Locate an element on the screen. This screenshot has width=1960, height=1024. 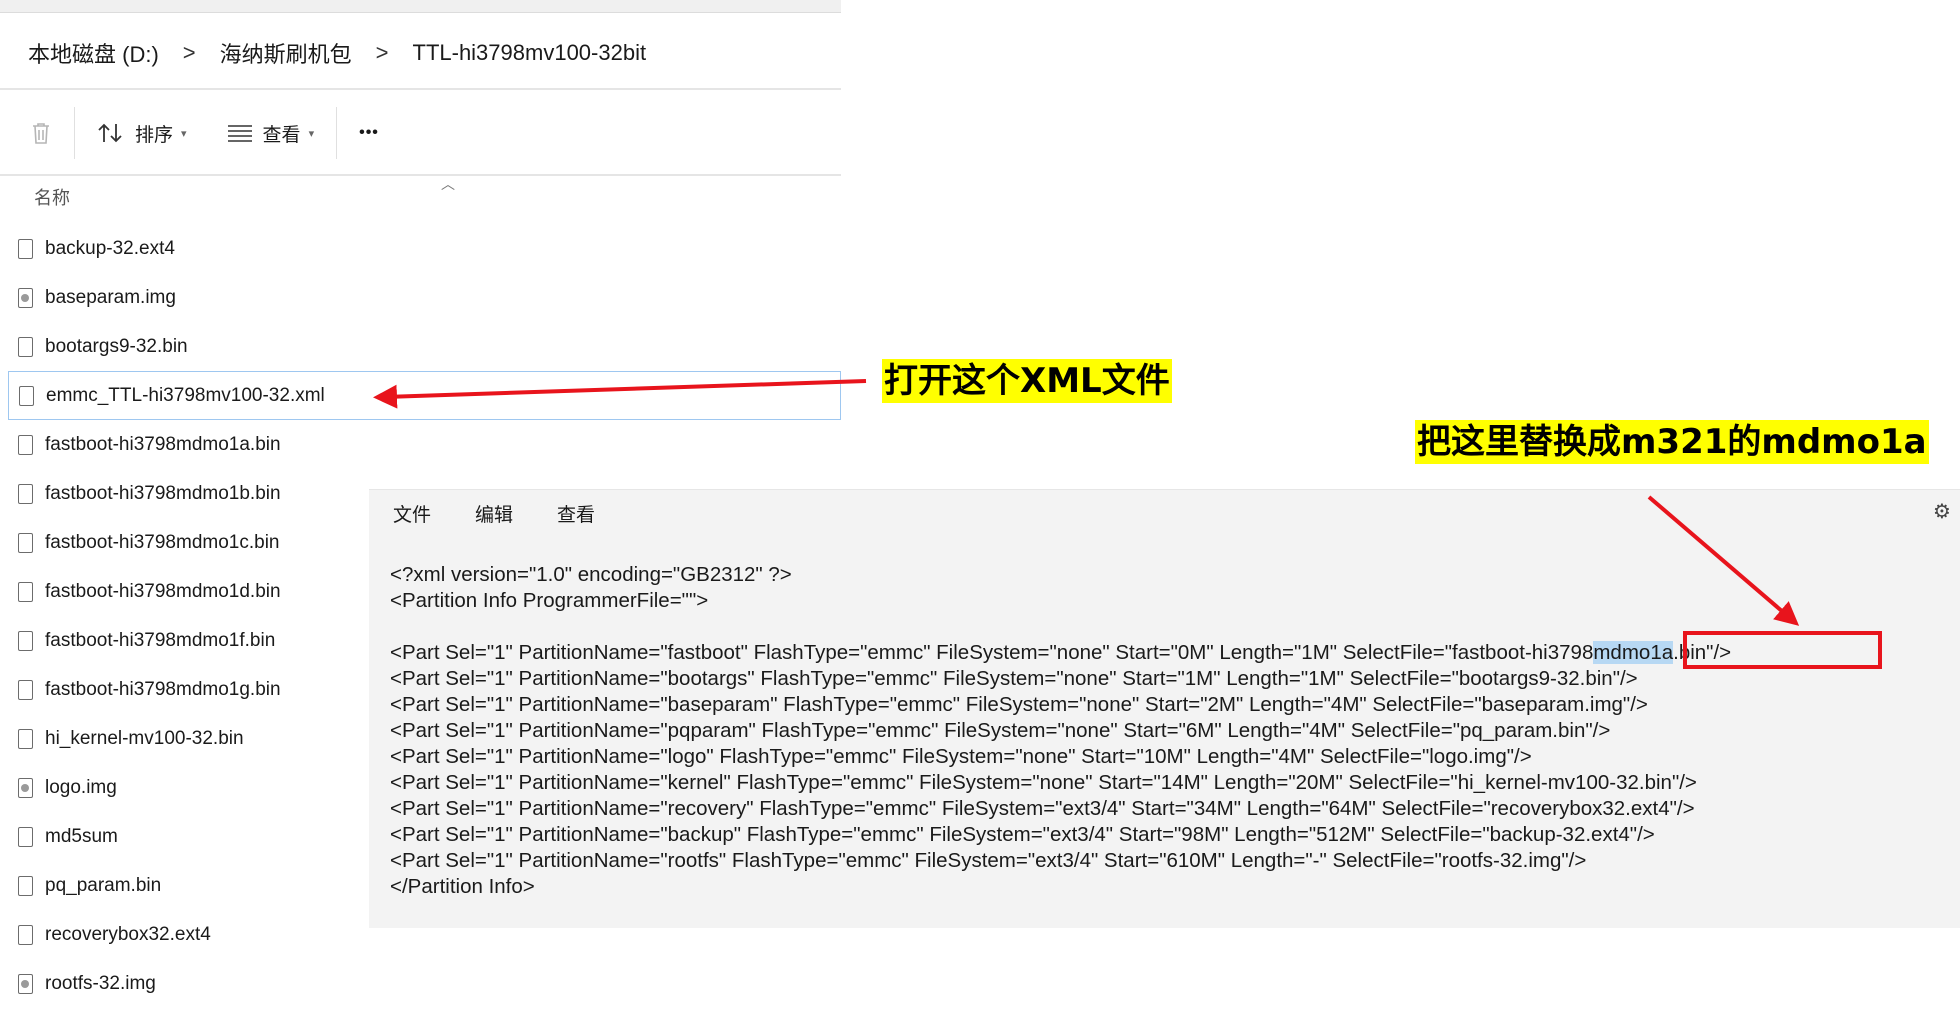
file-name: fastboot-hi3798mdmo1a.bin is located at coordinates (163, 444).